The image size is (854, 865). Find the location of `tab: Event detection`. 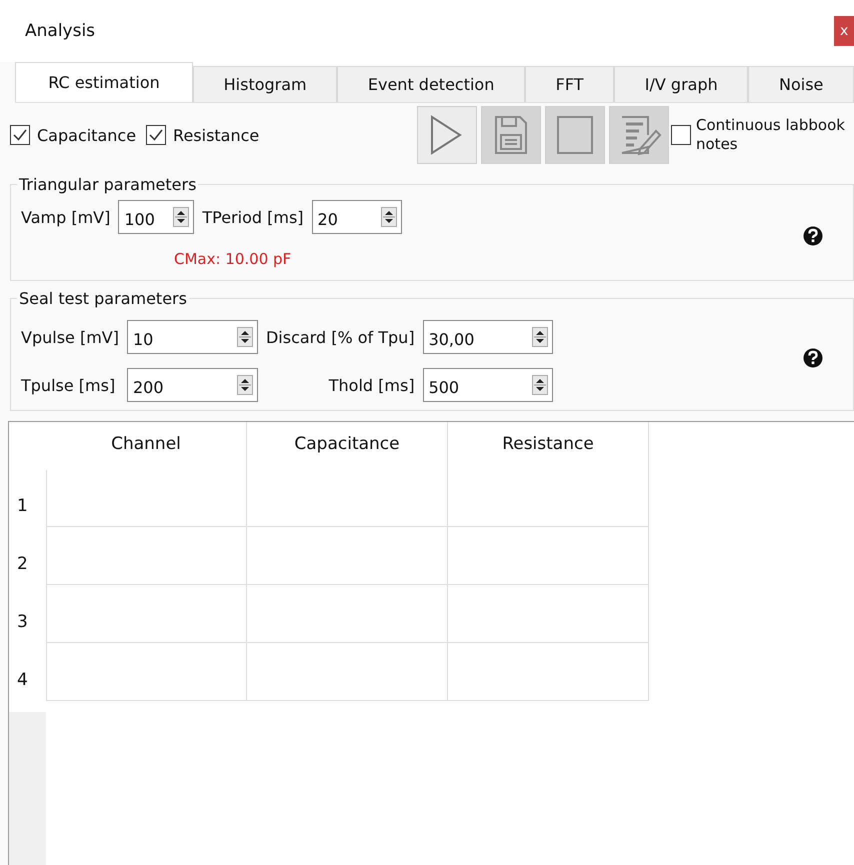

tab: Event detection is located at coordinates (431, 84).